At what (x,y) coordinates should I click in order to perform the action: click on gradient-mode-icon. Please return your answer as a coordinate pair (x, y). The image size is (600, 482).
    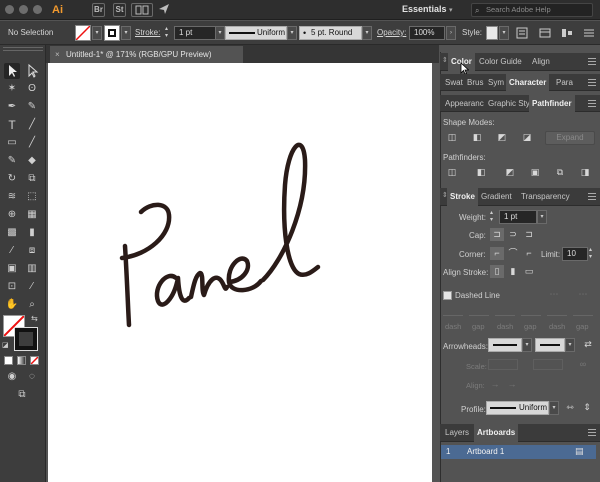
    Looking at the image, I should click on (21, 360).